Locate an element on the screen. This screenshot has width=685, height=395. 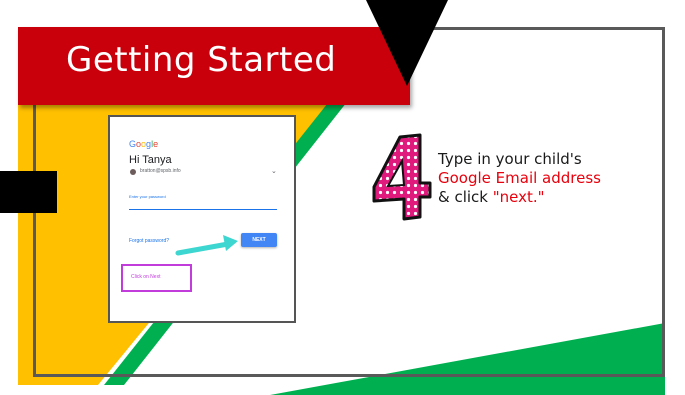
callout-label: Click on Next is located at coordinates (146, 277).